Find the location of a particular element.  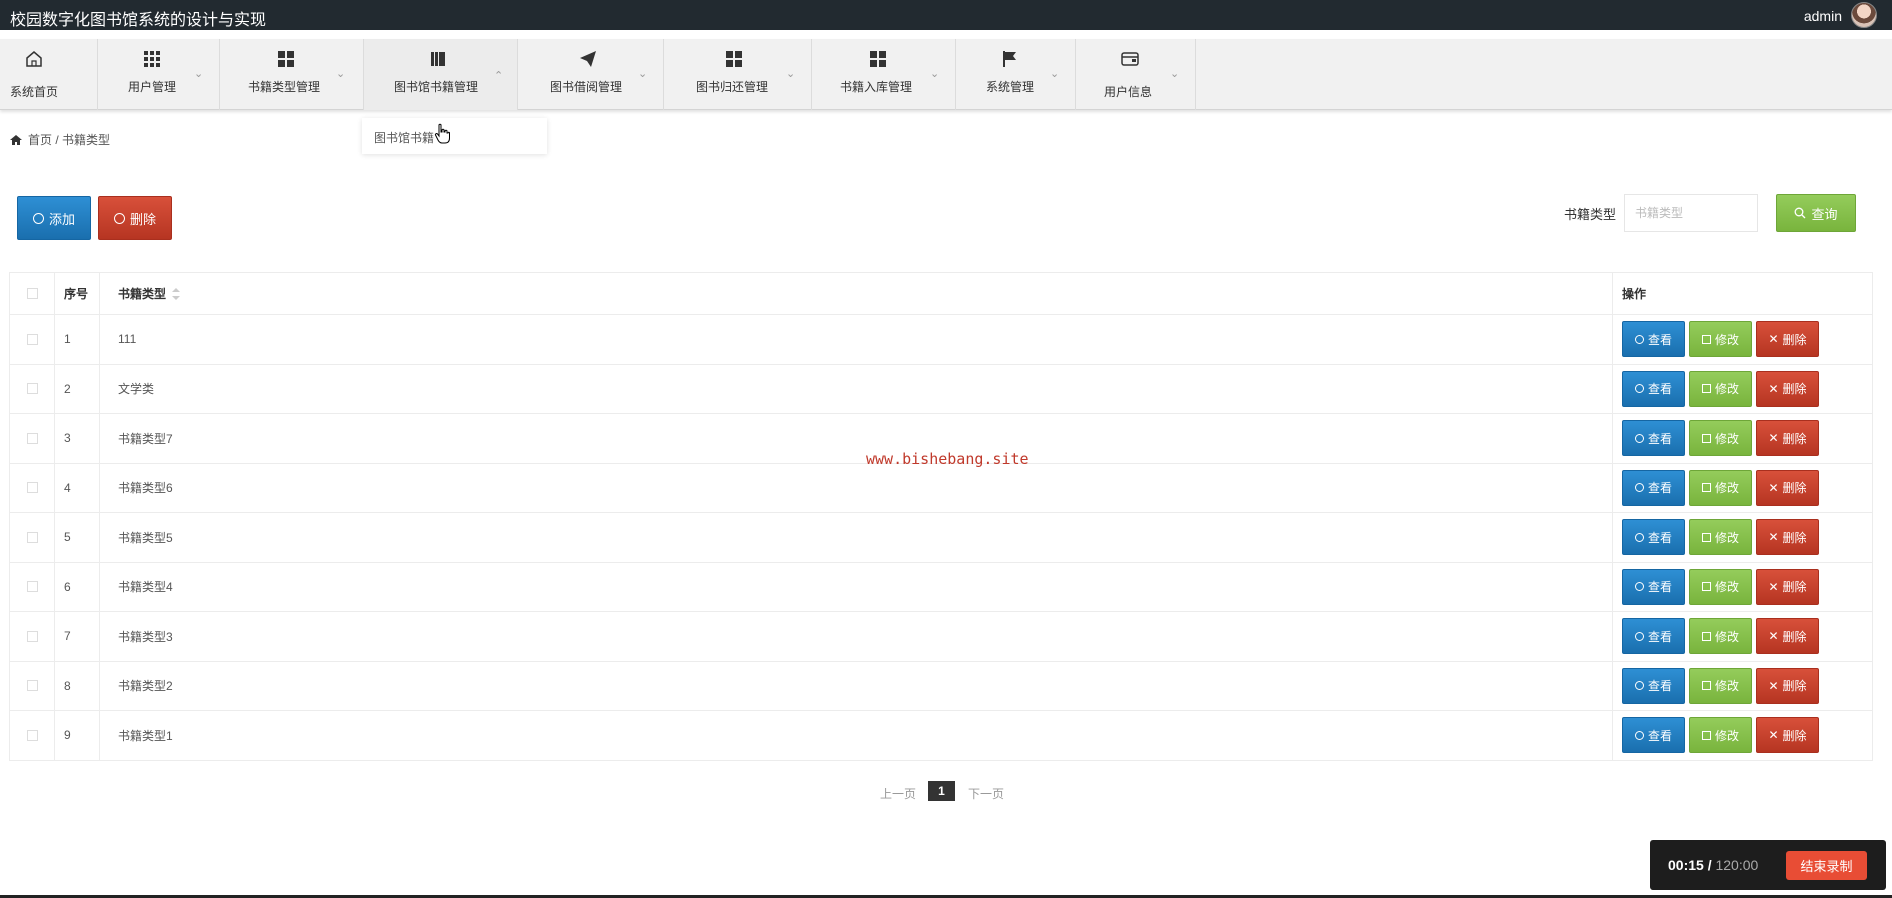

header-type: 书籍类型 is located at coordinates (856, 293).